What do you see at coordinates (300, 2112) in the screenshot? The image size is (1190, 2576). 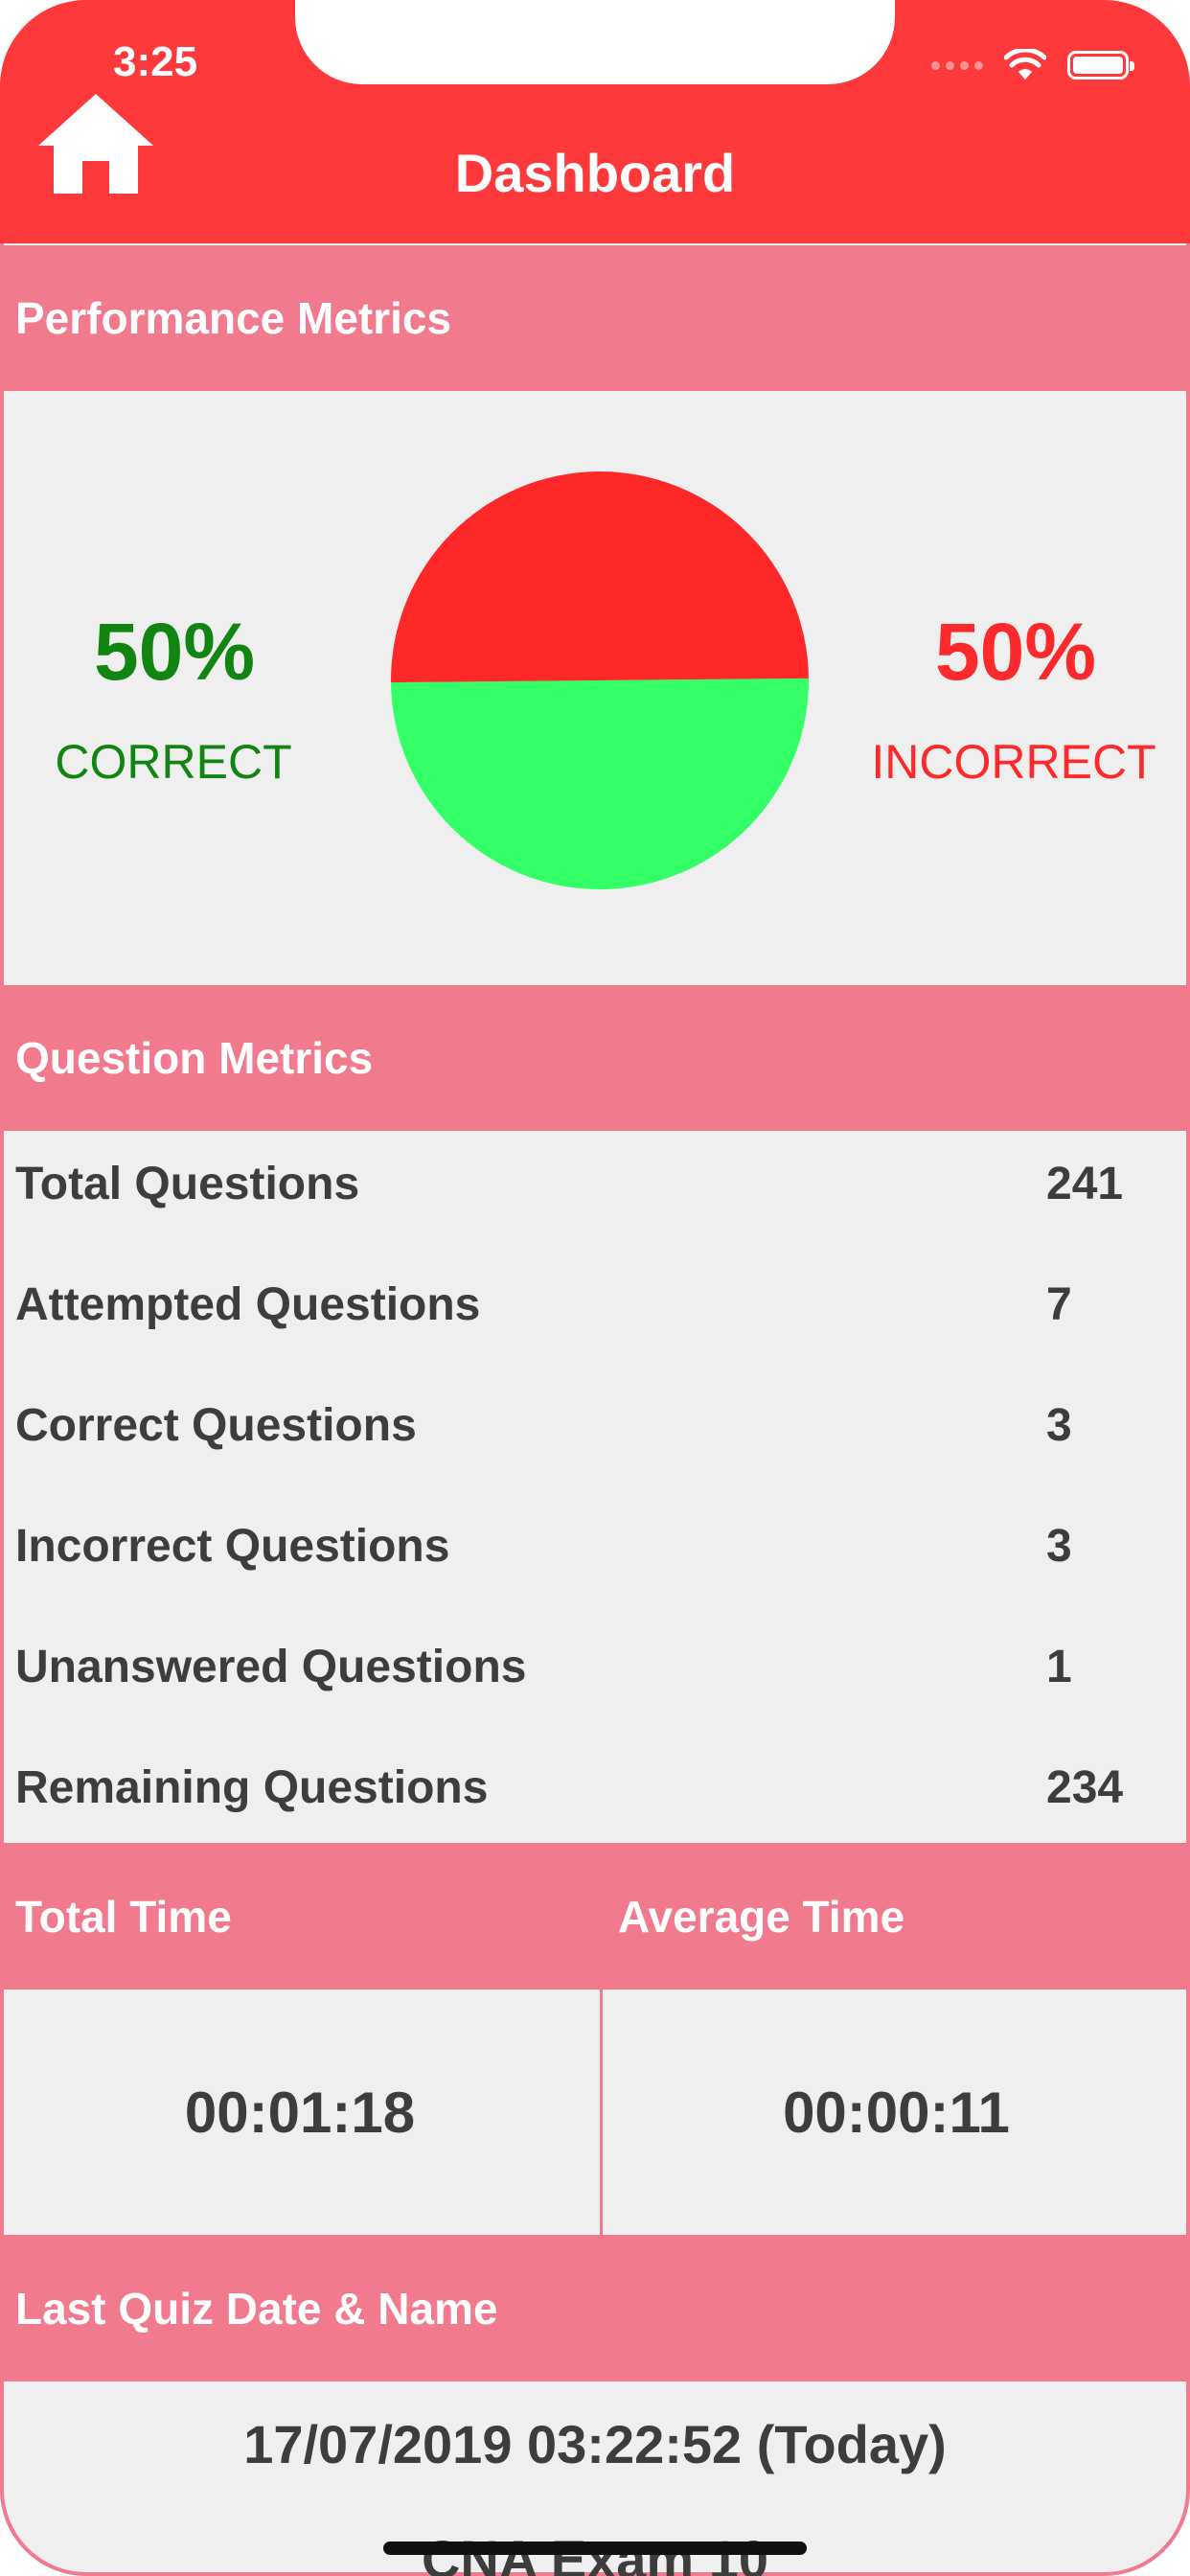 I see `total-time-value: 00:01:18` at bounding box center [300, 2112].